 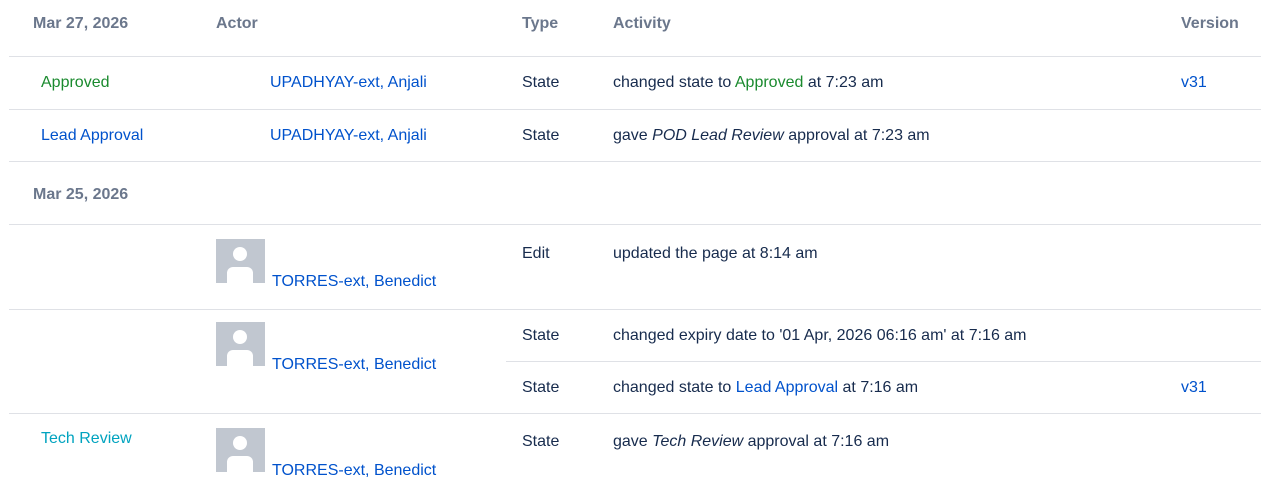 What do you see at coordinates (75, 82) in the screenshot?
I see `status-approved: Approved` at bounding box center [75, 82].